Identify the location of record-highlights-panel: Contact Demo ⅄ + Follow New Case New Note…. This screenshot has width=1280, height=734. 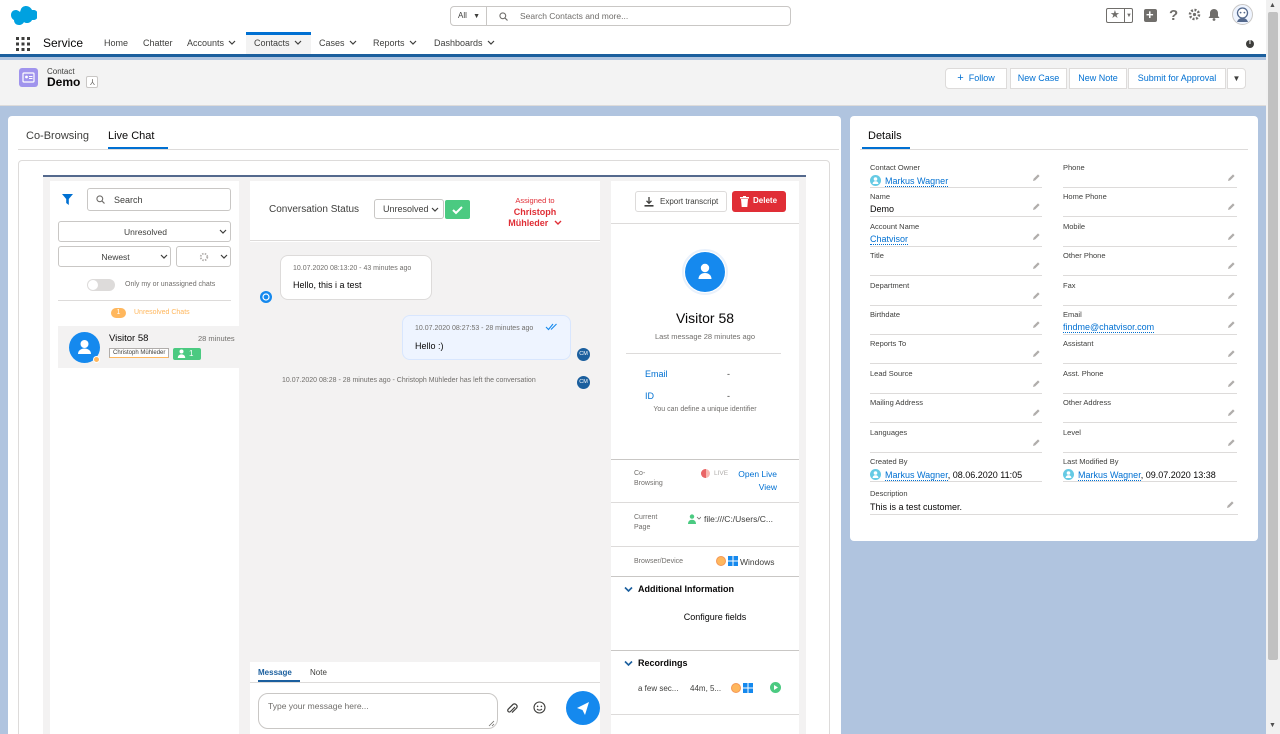
(633, 83).